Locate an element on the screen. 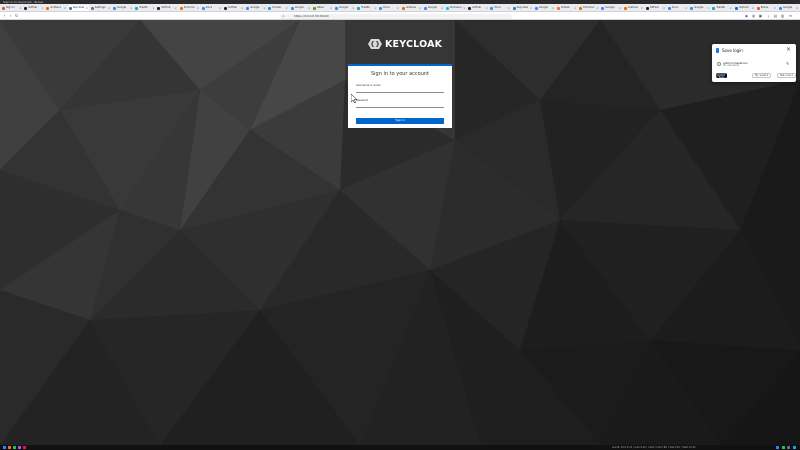  browser-tab: Settings × is located at coordinates (100, 8).